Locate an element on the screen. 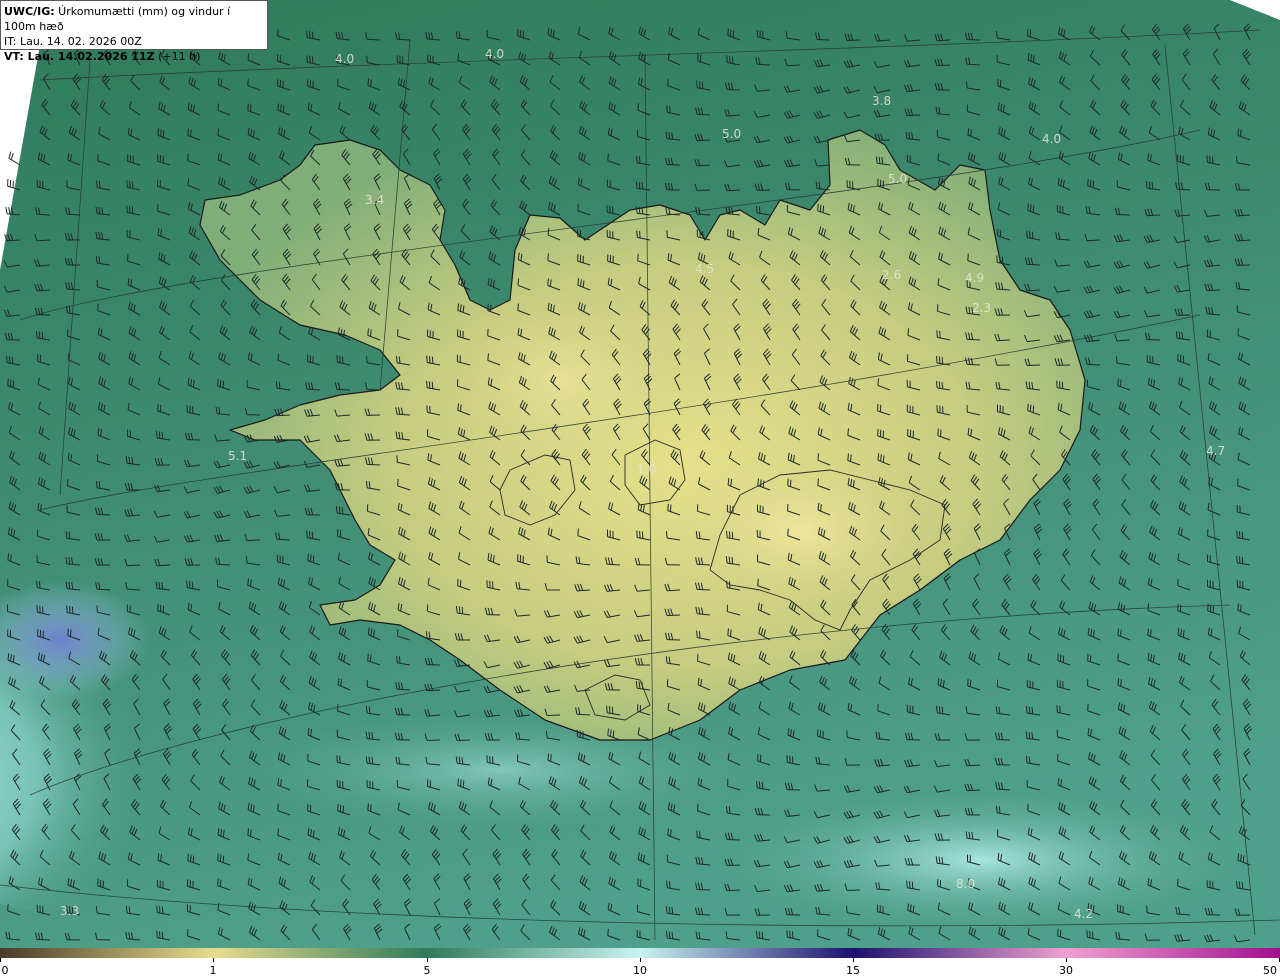 This screenshot has width=1280, height=978. value-label: 5.1 is located at coordinates (237, 456).